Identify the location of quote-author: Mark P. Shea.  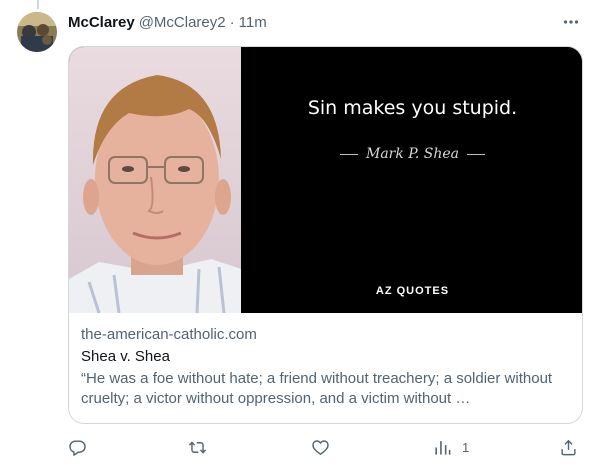
(411, 154).